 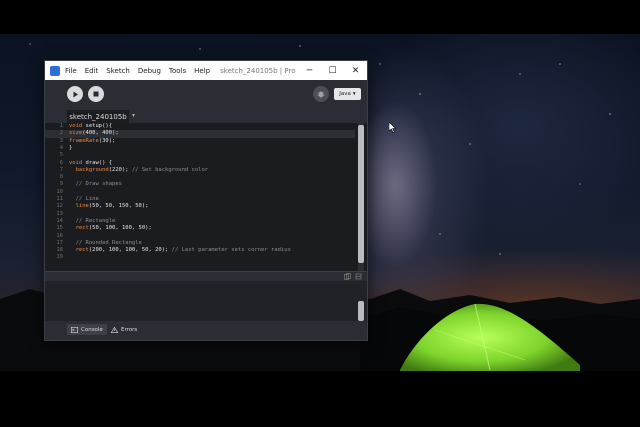 I want to click on stop-button, so click(x=96, y=94).